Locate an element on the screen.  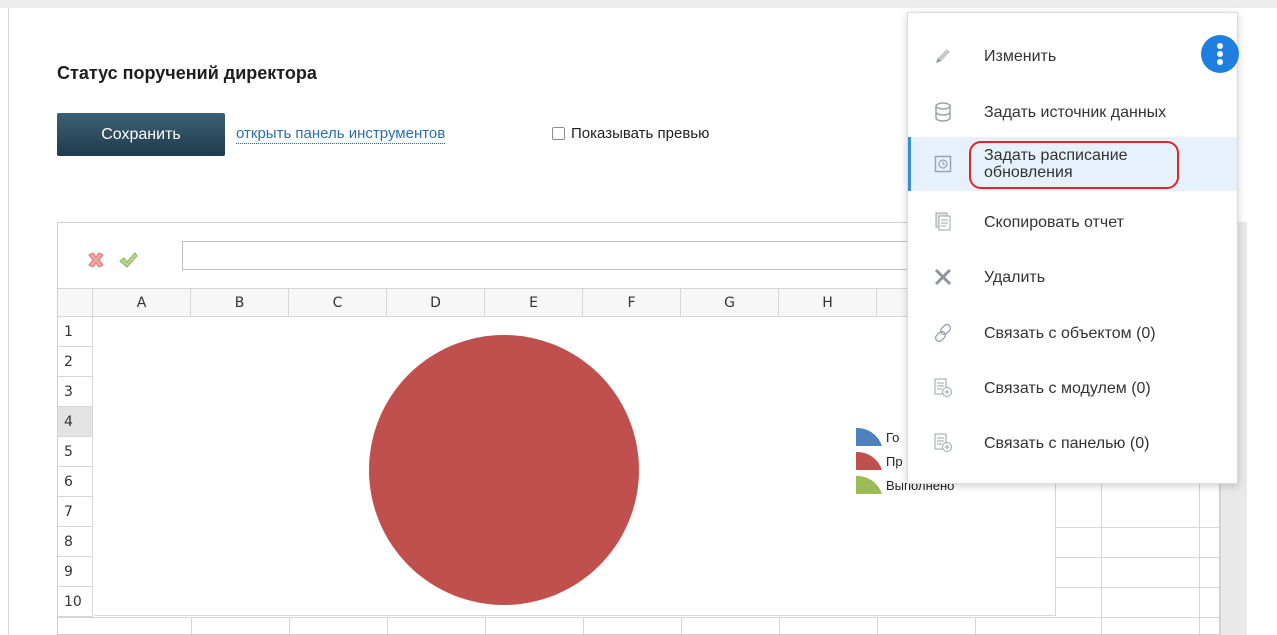
legend-item-pr: Пр is located at coordinates (879, 461).